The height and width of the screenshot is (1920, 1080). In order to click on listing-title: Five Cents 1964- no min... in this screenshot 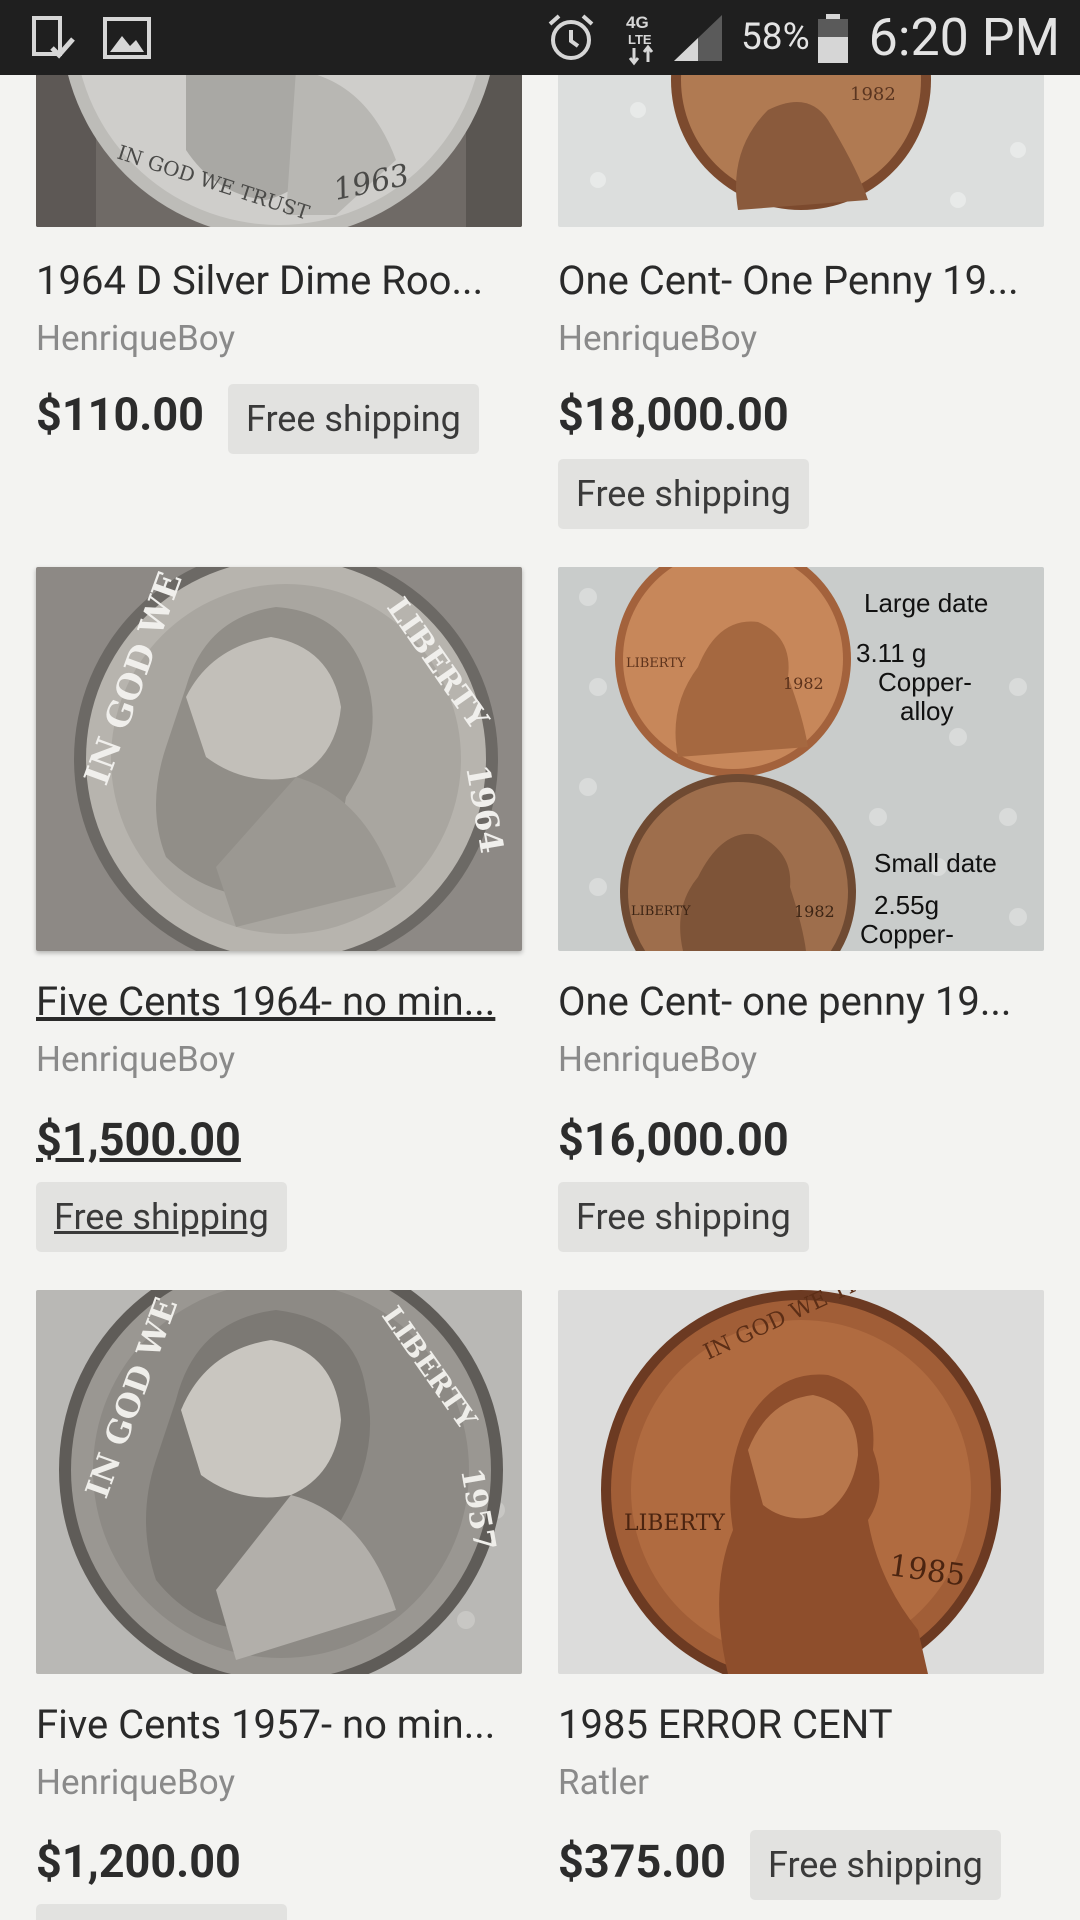, I will do `click(279, 1002)`.